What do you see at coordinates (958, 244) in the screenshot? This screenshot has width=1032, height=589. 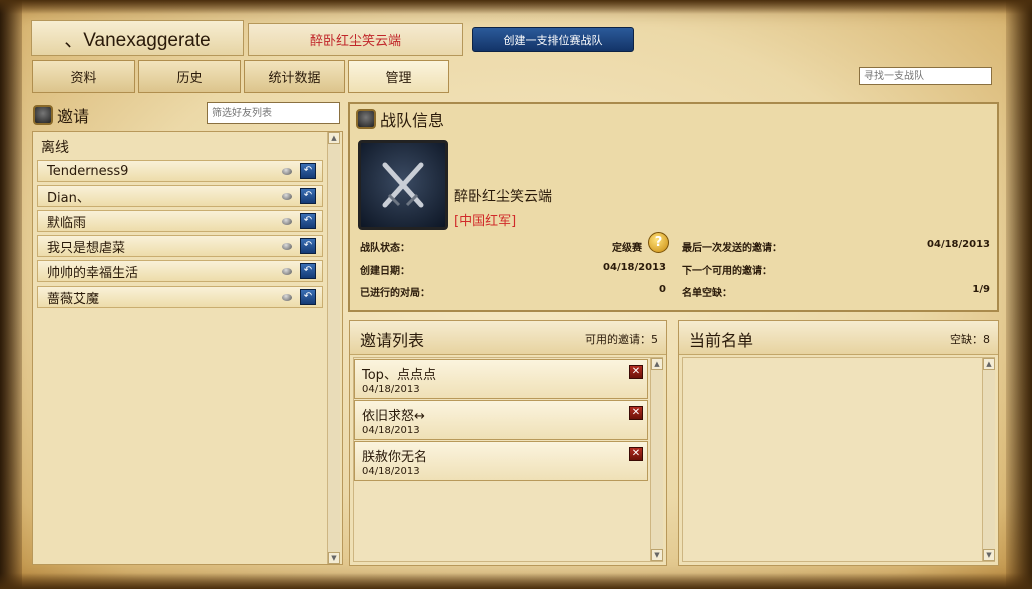 I see `stat-last-invite-value: 04/18/2013` at bounding box center [958, 244].